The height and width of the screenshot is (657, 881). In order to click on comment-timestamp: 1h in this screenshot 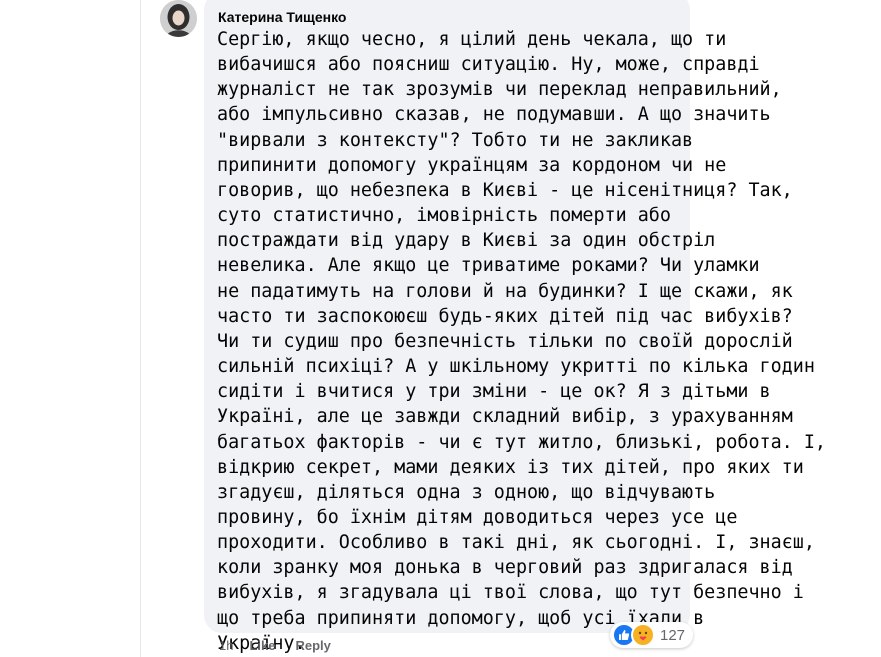, I will do `click(226, 645)`.